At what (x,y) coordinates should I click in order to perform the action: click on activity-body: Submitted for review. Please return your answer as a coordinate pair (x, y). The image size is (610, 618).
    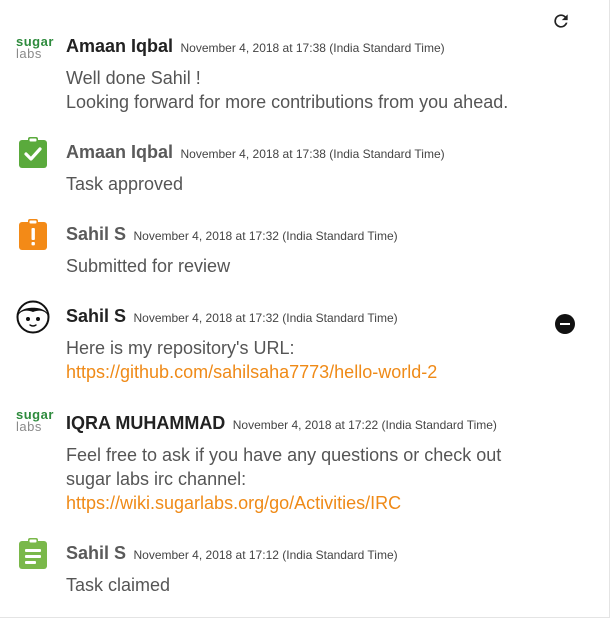
    Looking at the image, I should click on (326, 266).